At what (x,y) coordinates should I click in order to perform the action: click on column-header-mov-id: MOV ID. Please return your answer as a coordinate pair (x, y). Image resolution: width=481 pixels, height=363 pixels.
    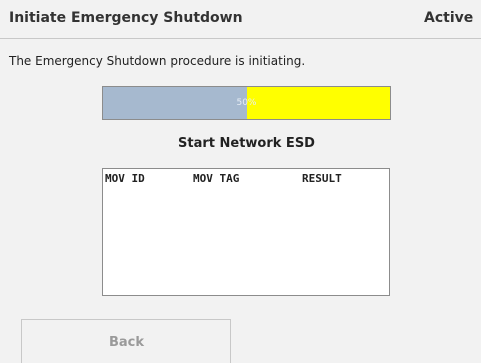
    Looking at the image, I should click on (125, 178).